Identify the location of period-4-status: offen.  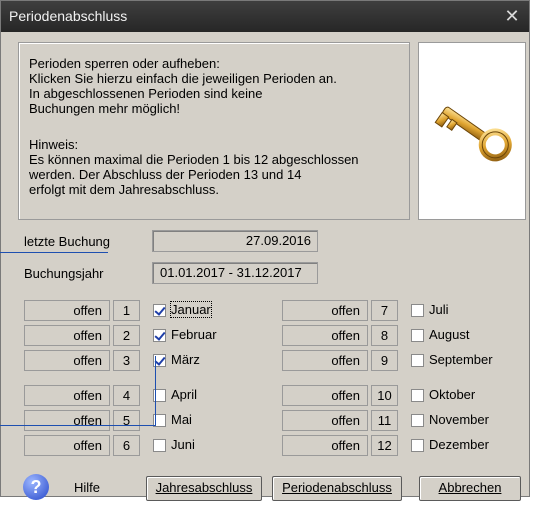
(67, 395).